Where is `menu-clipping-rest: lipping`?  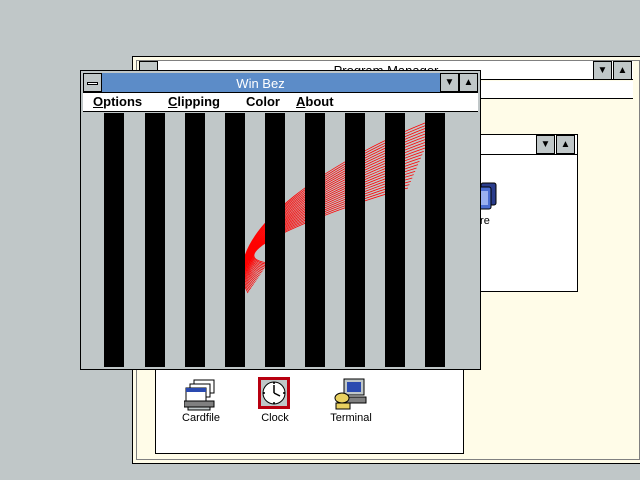
menu-clipping-rest: lipping is located at coordinates (198, 101).